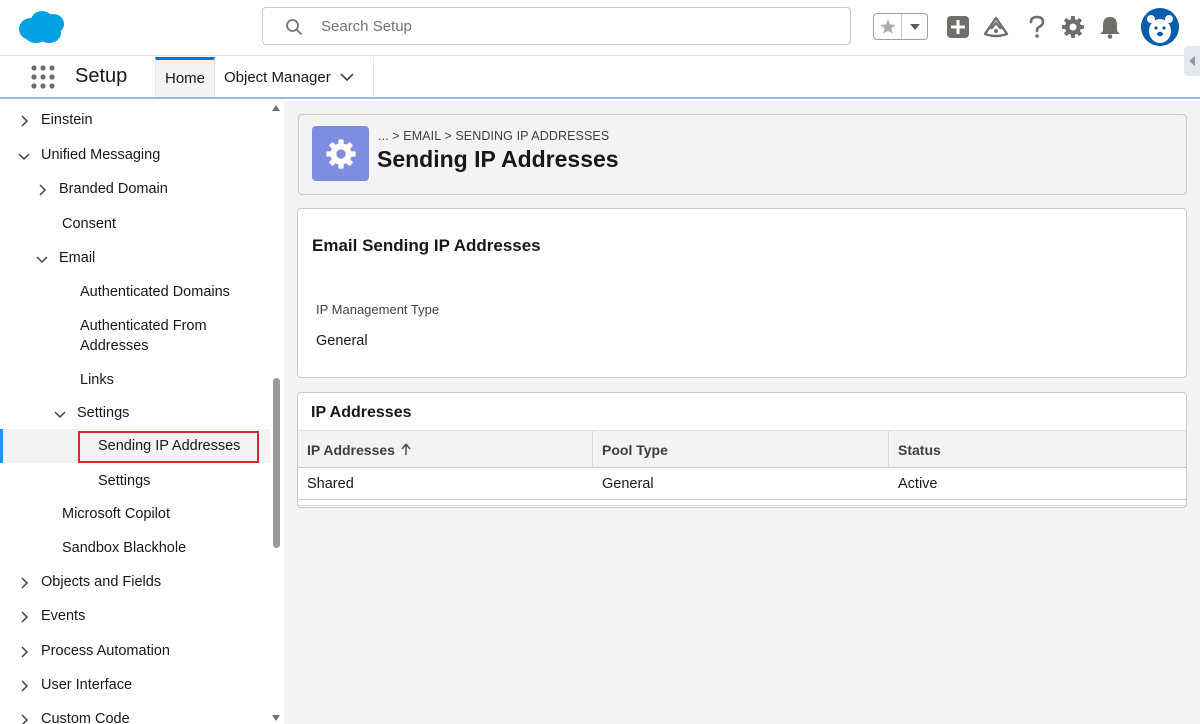 The height and width of the screenshot is (724, 1200). What do you see at coordinates (63, 616) in the screenshot?
I see `tree-item-label: Events` at bounding box center [63, 616].